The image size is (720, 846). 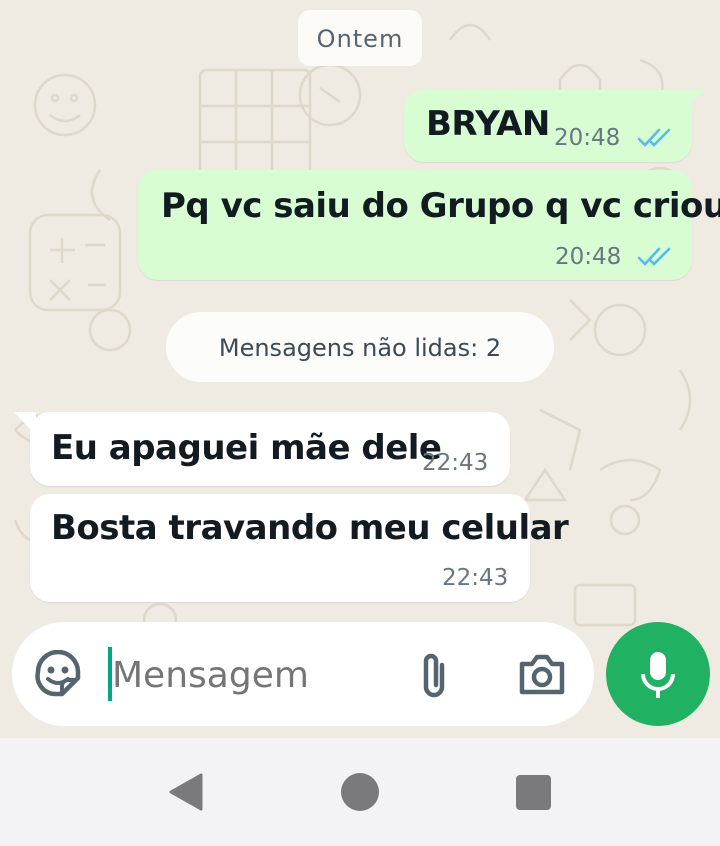 I want to click on sticker-icon, so click(x=59, y=675).